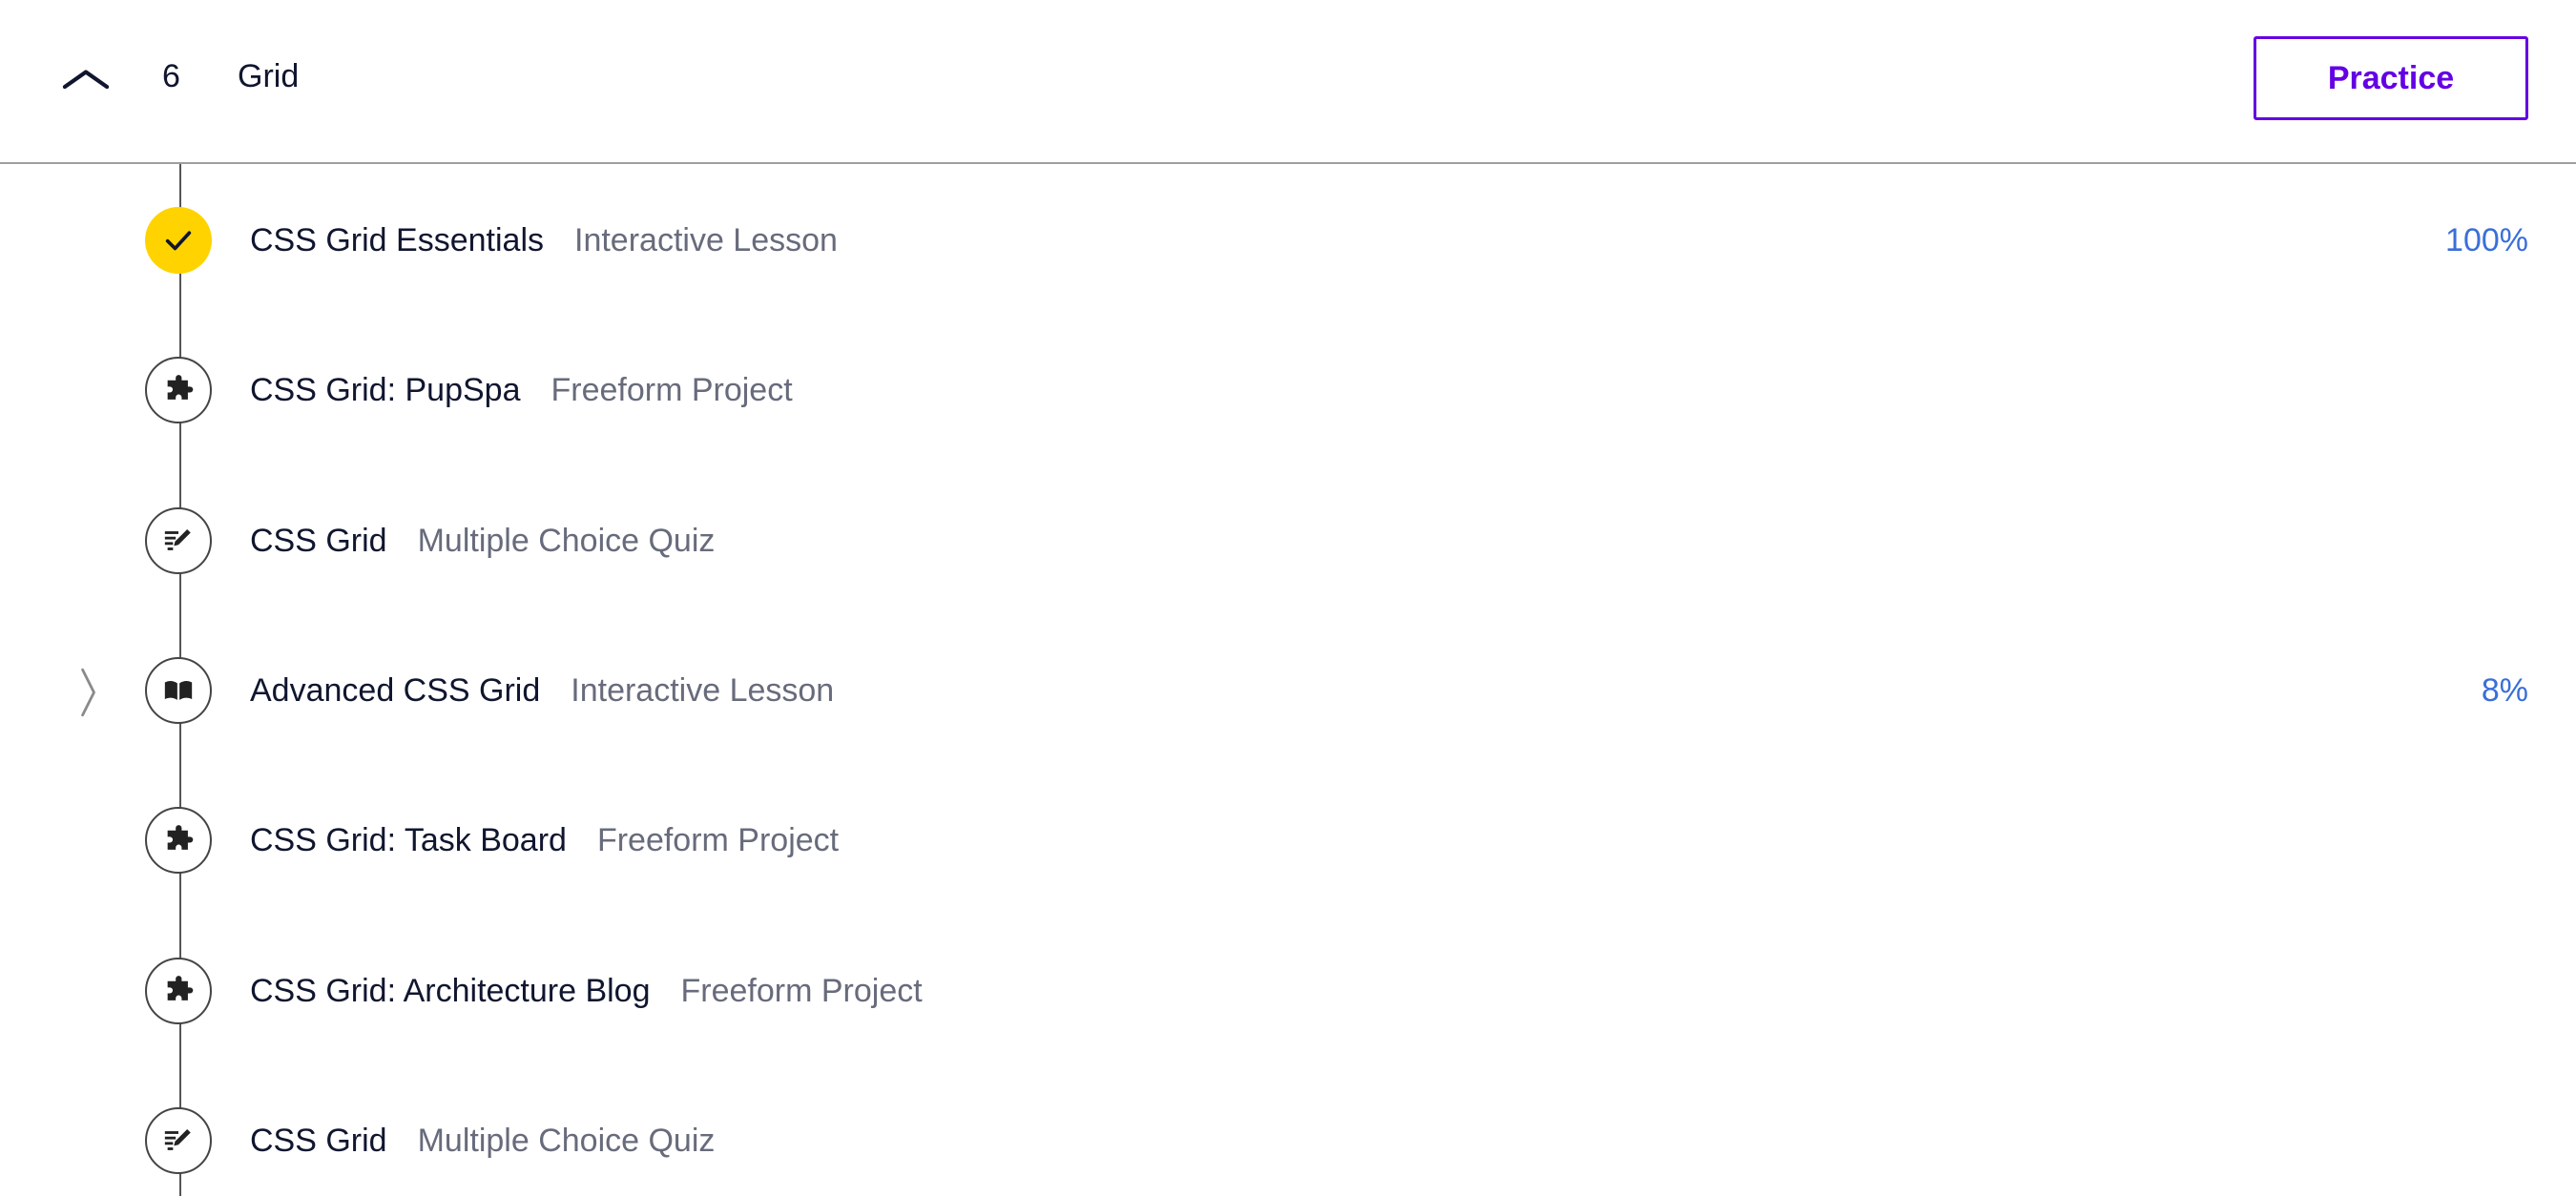 This screenshot has width=2576, height=1196. I want to click on list-item-advanced-css-grid: Advanced CSS Grid Interactive Lesson 8%, so click(1288, 691).